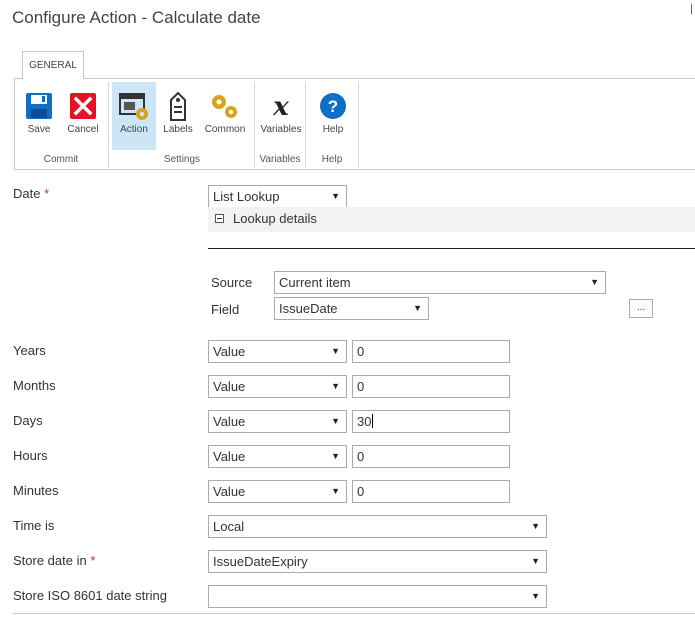  What do you see at coordinates (225, 309) in the screenshot?
I see `field-label: Field` at bounding box center [225, 309].